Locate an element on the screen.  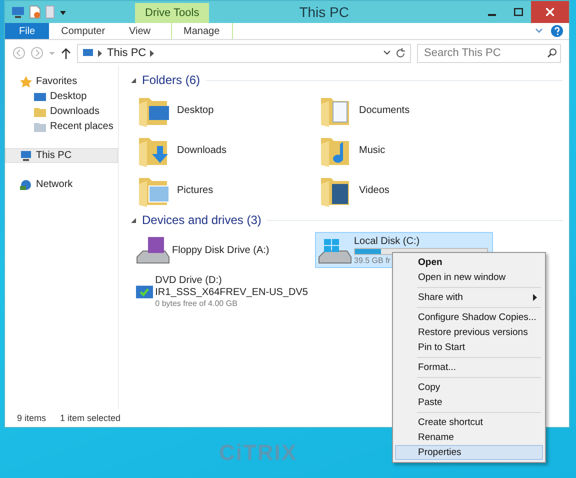
menu-item: Open in new window is located at coordinates (469, 277).